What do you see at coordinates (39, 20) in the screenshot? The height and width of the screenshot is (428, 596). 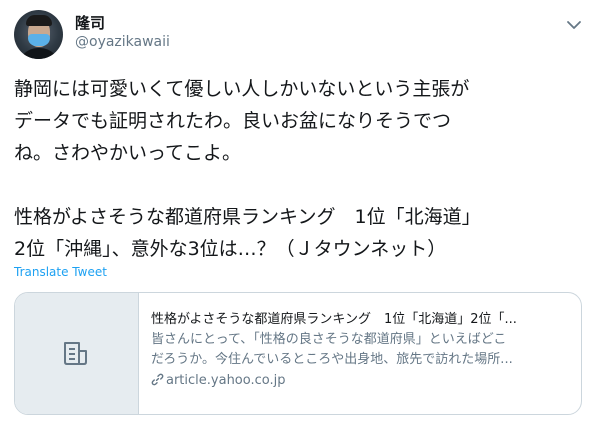 I see `avatar-hair` at bounding box center [39, 20].